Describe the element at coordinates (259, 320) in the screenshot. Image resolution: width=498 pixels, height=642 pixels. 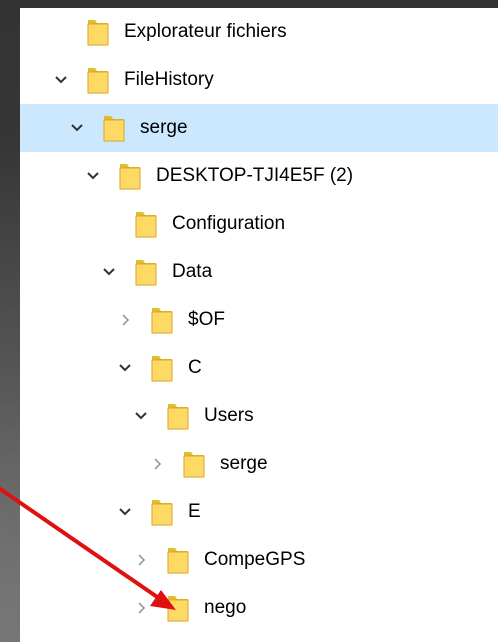
I see `tree-item: $OF` at that location.